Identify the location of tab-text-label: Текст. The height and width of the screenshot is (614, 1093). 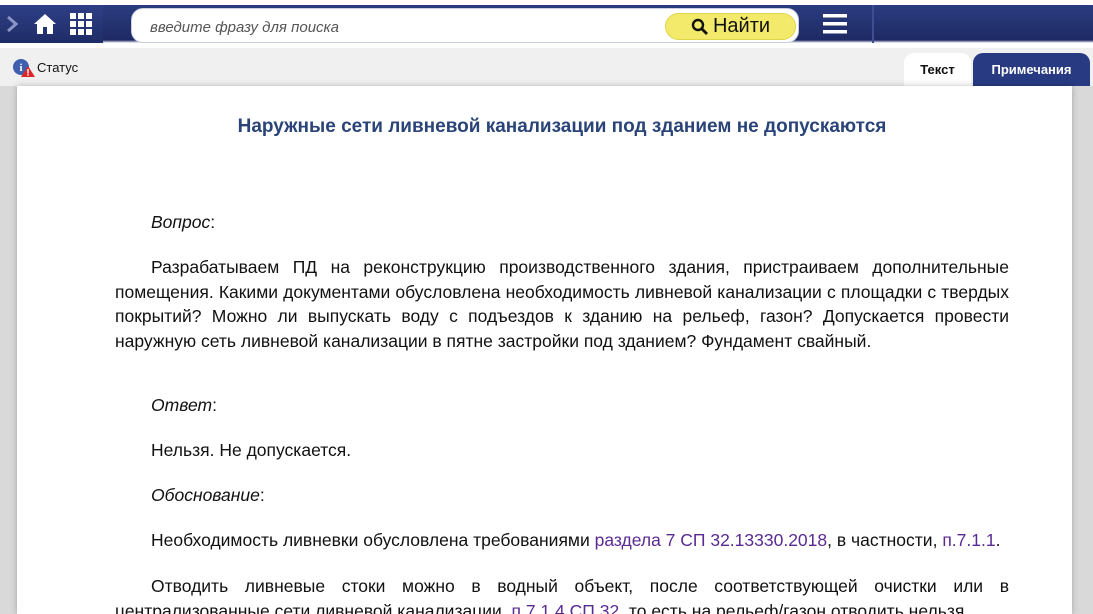
(937, 69).